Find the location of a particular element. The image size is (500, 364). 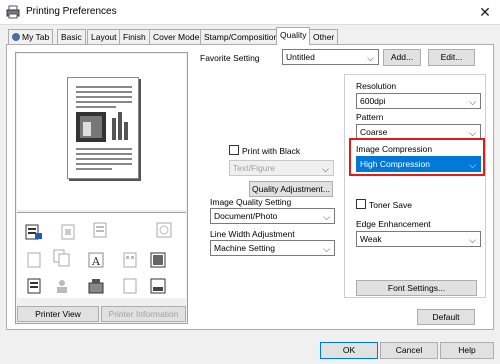

favorite-setting-value: Untitled is located at coordinates (300, 57).